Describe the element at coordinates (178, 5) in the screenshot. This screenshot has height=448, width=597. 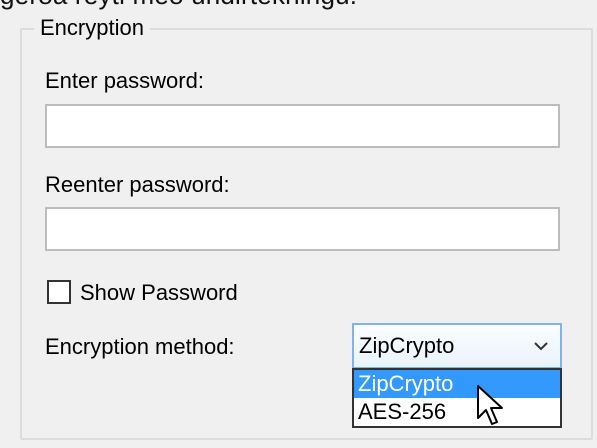
I see `cropped-header-text: gerða reyti með undirtekningu.` at that location.